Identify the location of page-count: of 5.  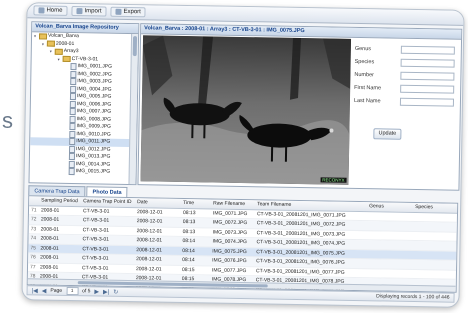
(86, 291).